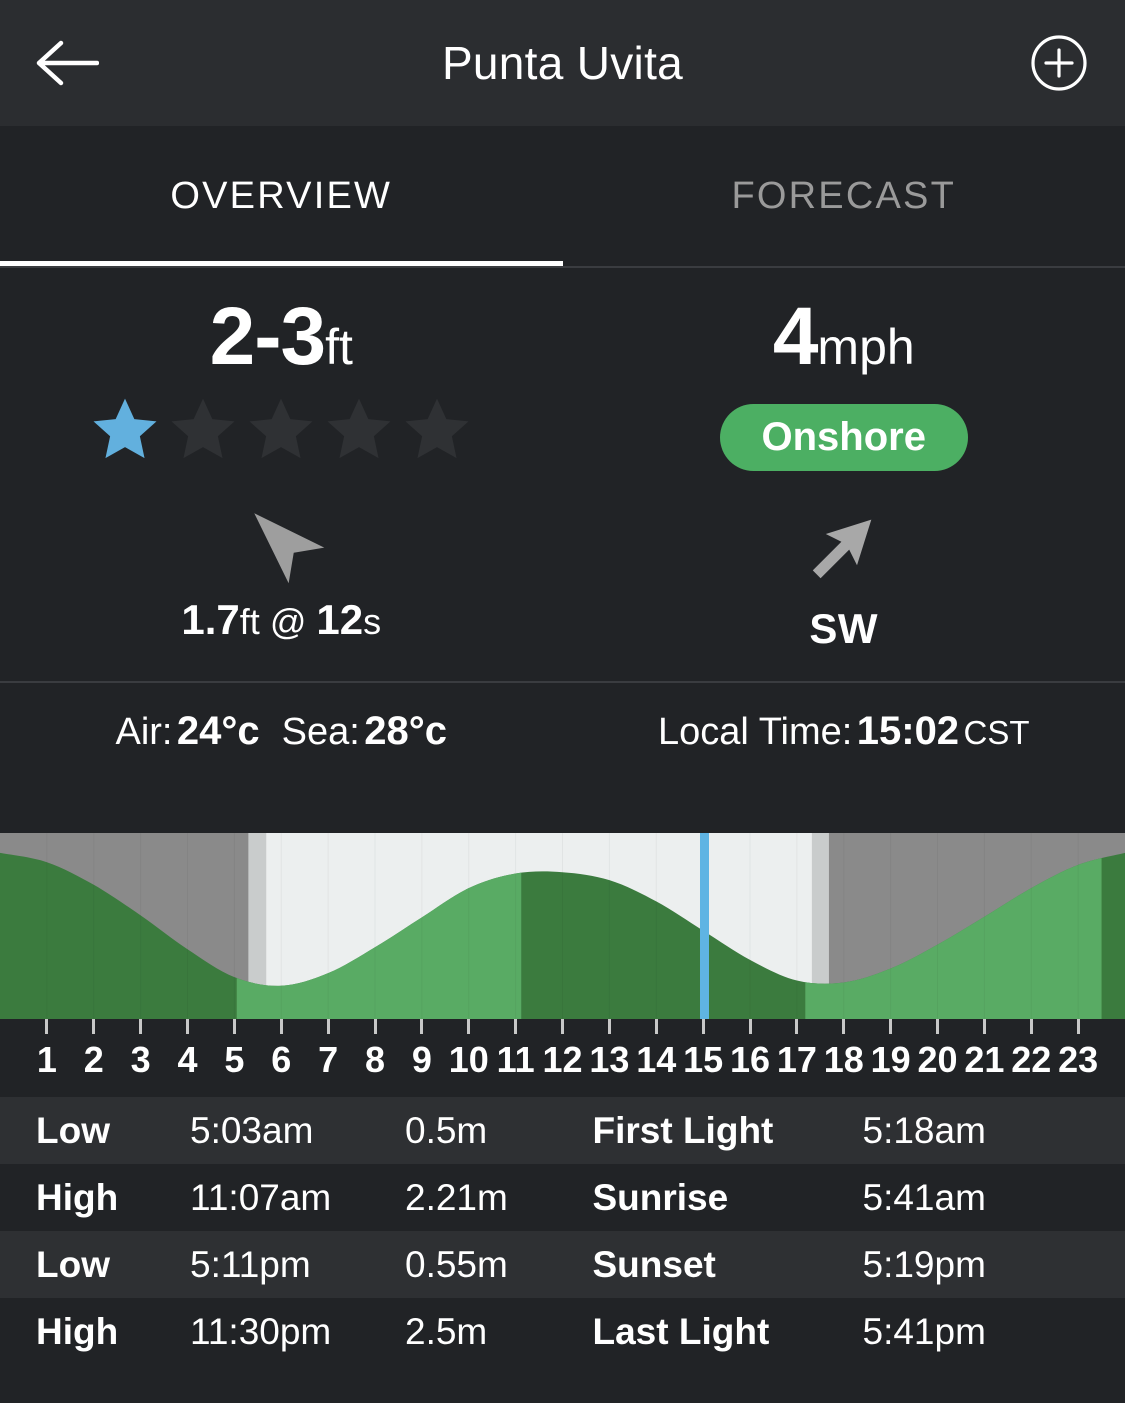  Describe the element at coordinates (562, 1058) in the screenshot. I see `hour-axis: 1 2 3 4 5 6 7 8 9 10 11 12 13 14 15 16 17 18 19 20 21 22 23` at that location.